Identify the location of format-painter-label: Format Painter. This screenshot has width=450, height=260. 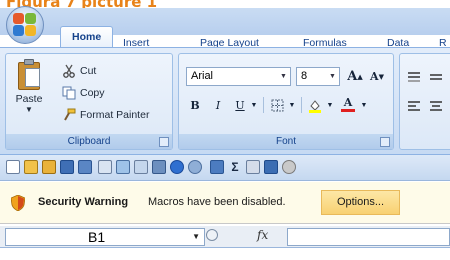
(115, 114).